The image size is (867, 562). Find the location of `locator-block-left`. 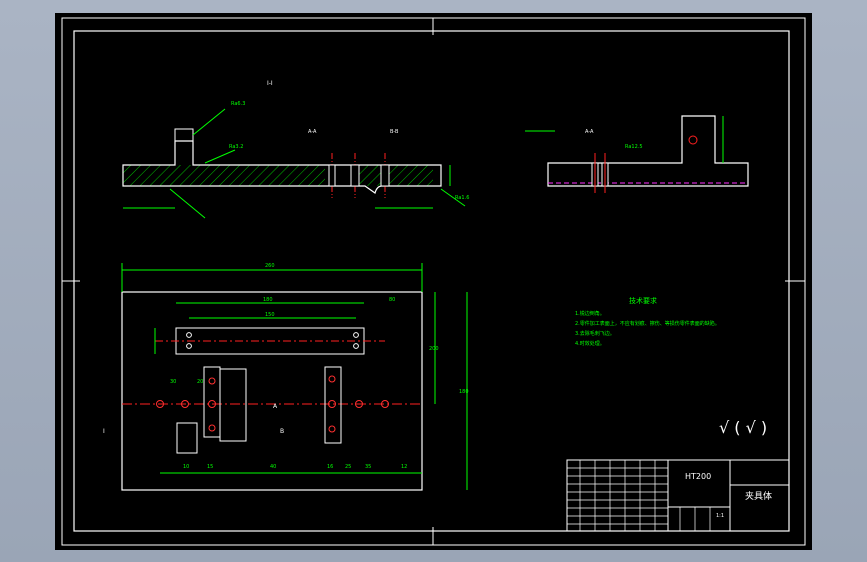

locator-block-left is located at coordinates (233, 405).